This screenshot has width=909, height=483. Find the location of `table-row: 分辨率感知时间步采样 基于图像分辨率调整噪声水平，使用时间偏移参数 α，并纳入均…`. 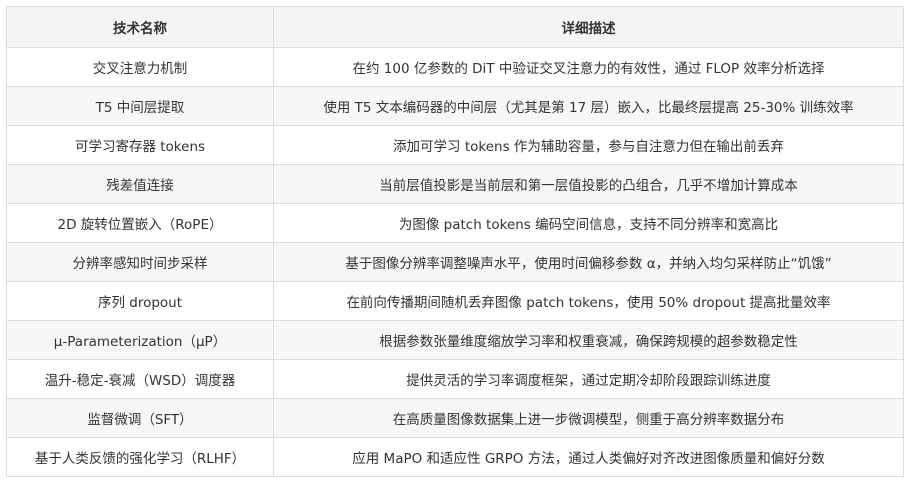

table-row: 分辨率感知时间步采样 基于图像分辨率调整噪声水平，使用时间偏移参数 α，并纳入均… is located at coordinates (455, 262).